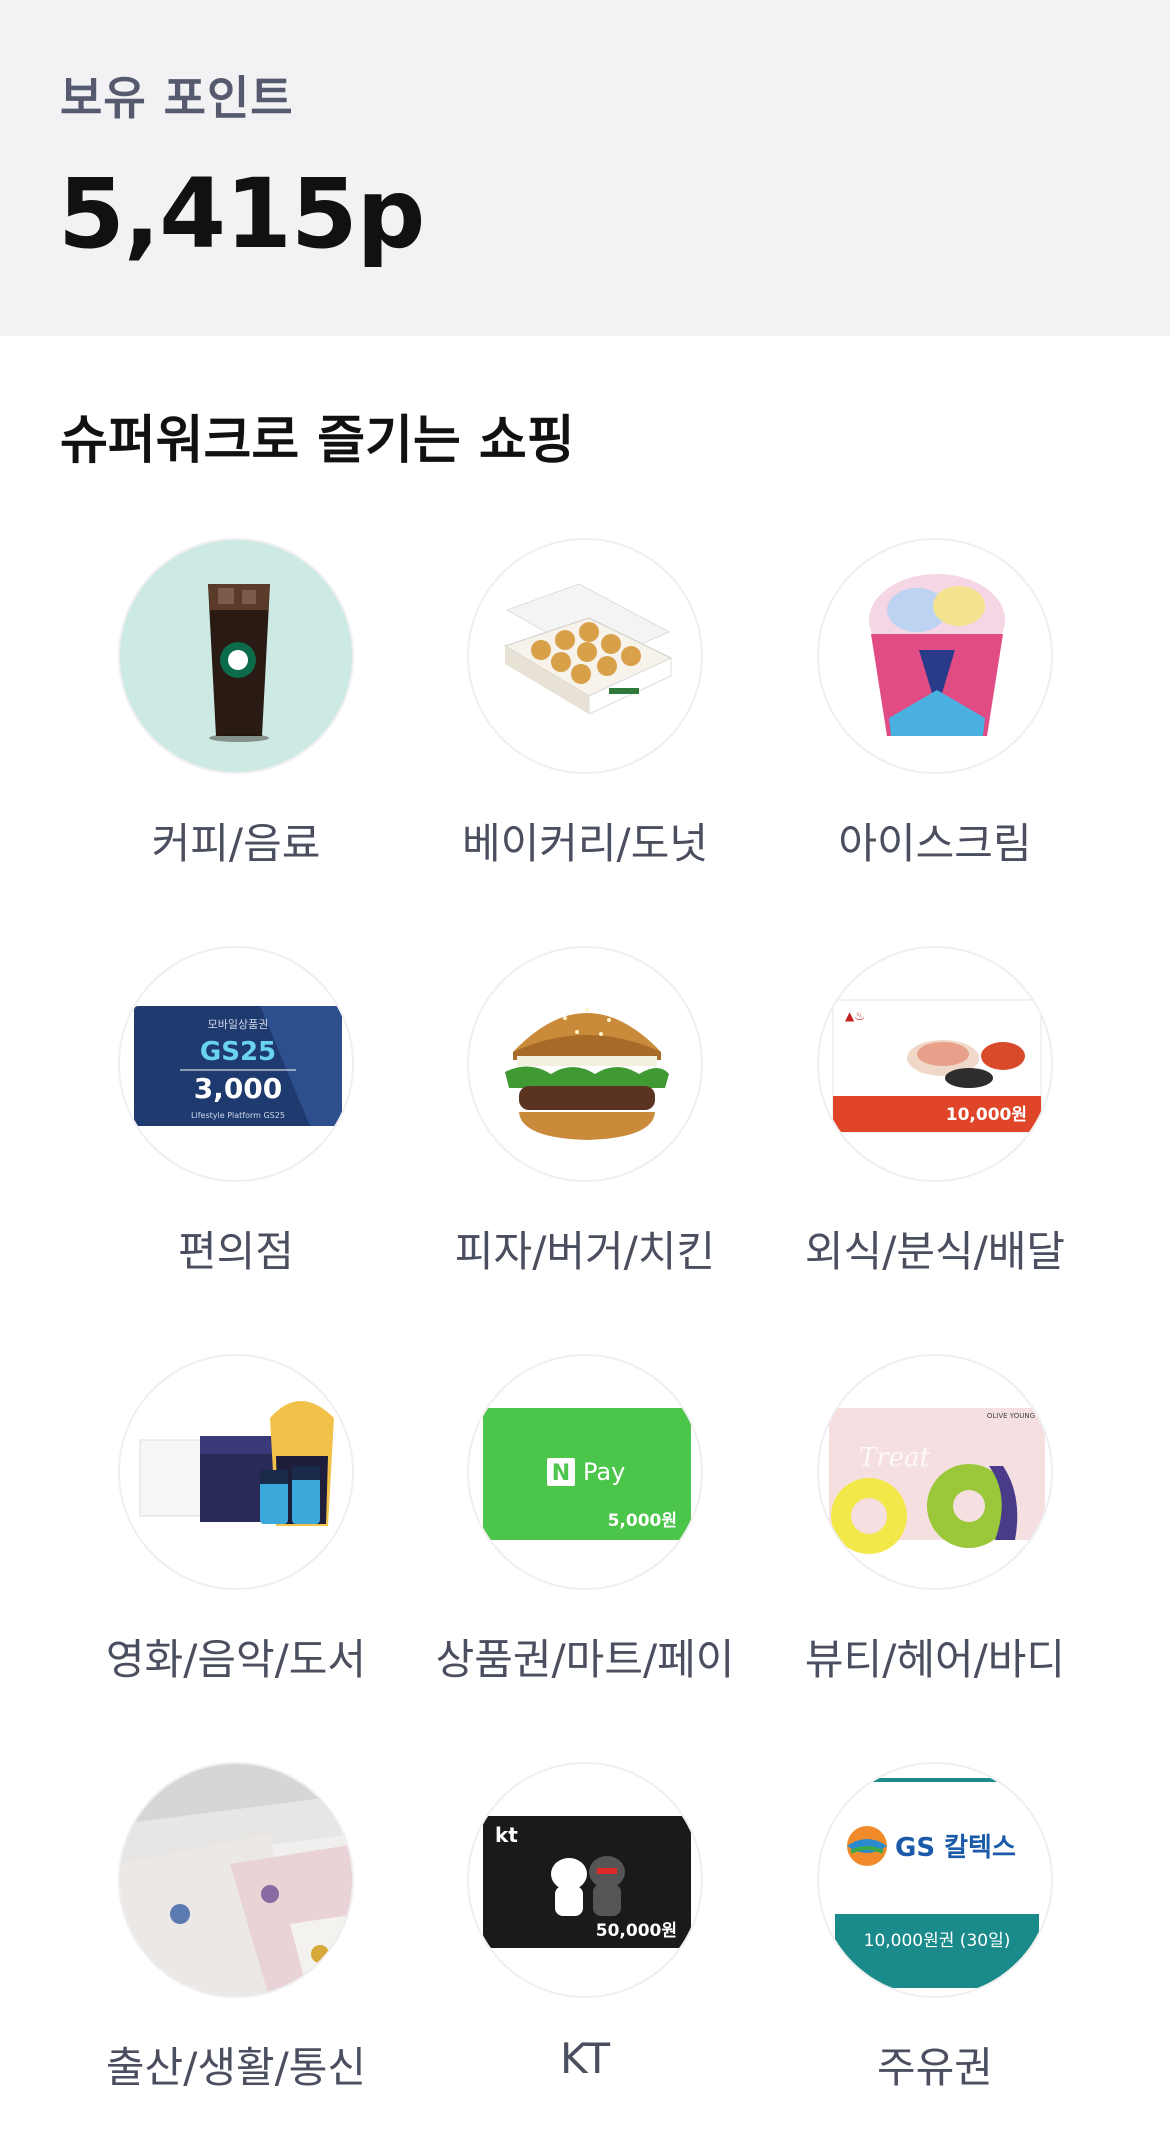  Describe the element at coordinates (585, 656) in the screenshot. I see `donut-box-icon` at that location.